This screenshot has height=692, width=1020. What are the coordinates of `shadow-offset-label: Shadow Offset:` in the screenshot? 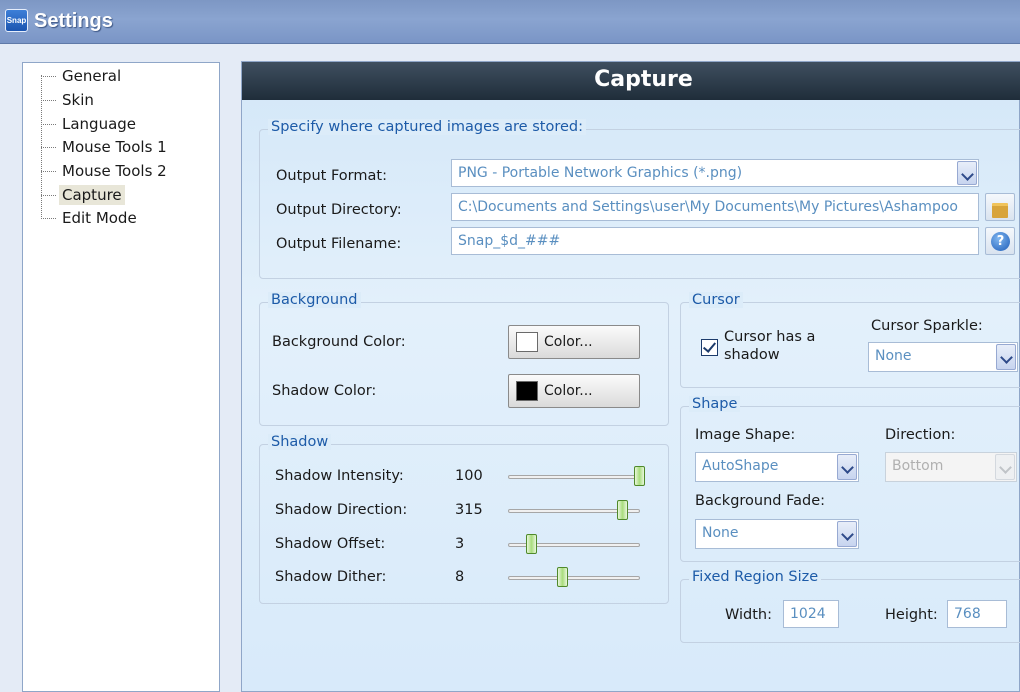 It's located at (330, 544).